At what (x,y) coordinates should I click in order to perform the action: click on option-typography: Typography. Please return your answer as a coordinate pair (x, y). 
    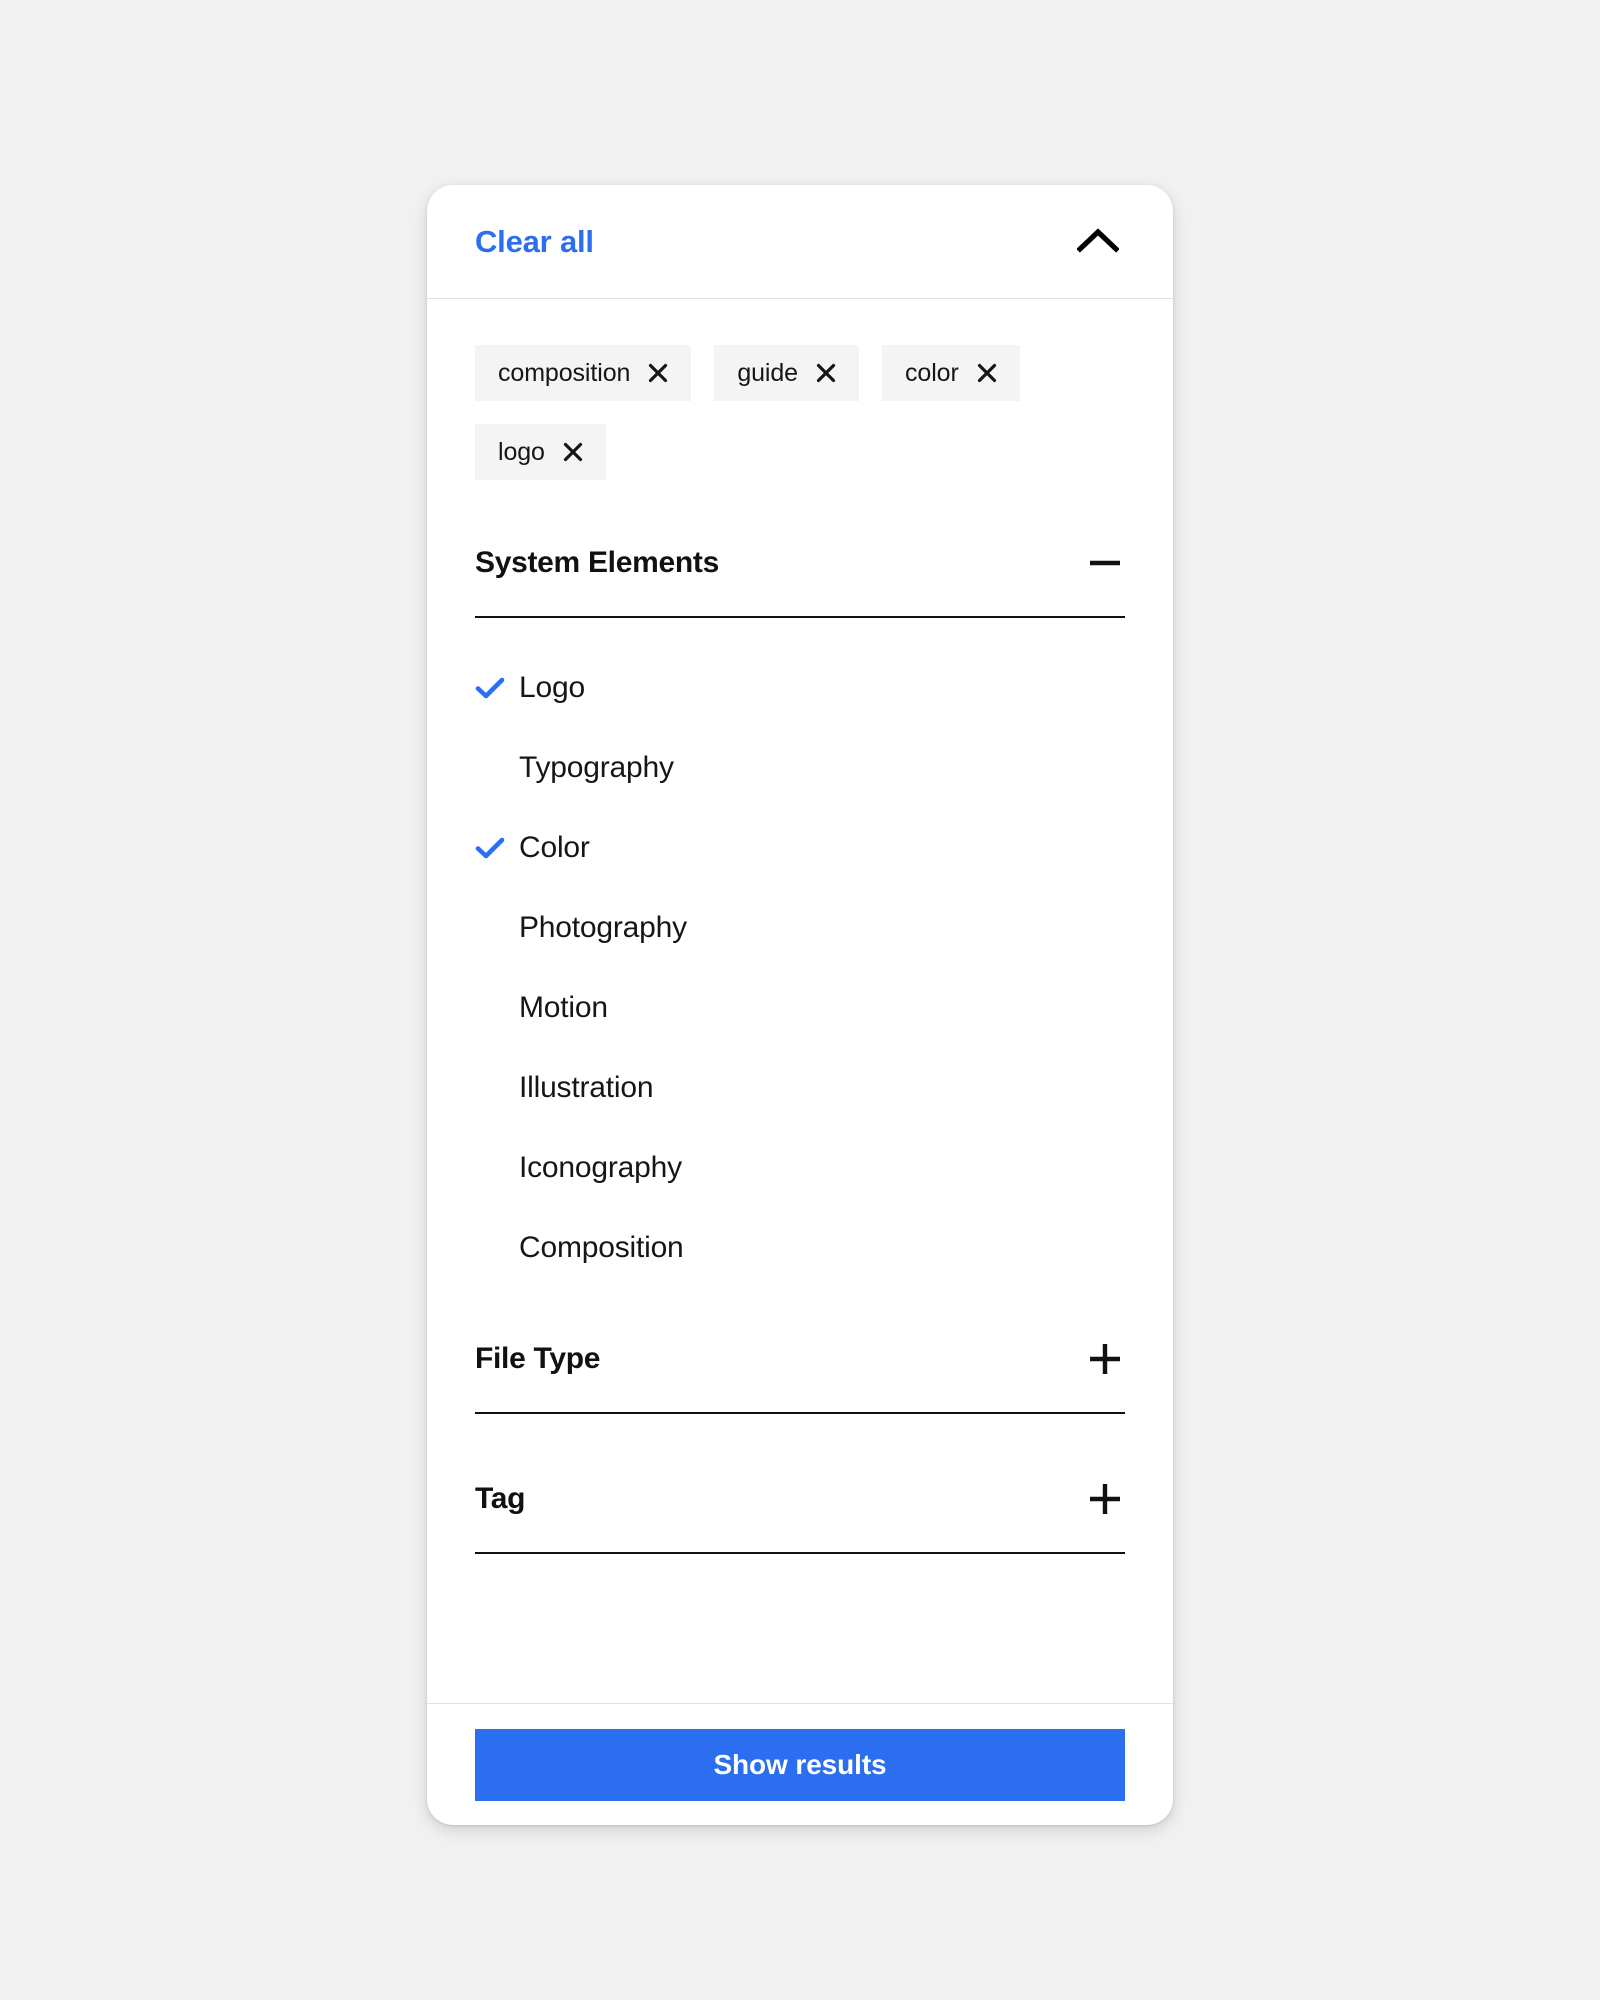
    Looking at the image, I should click on (800, 768).